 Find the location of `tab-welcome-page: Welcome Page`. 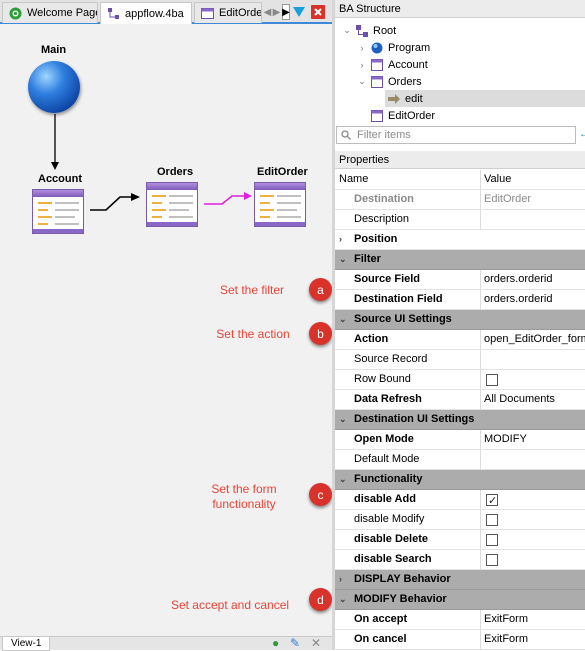

tab-welcome-page: Welcome Page is located at coordinates (50, 12).